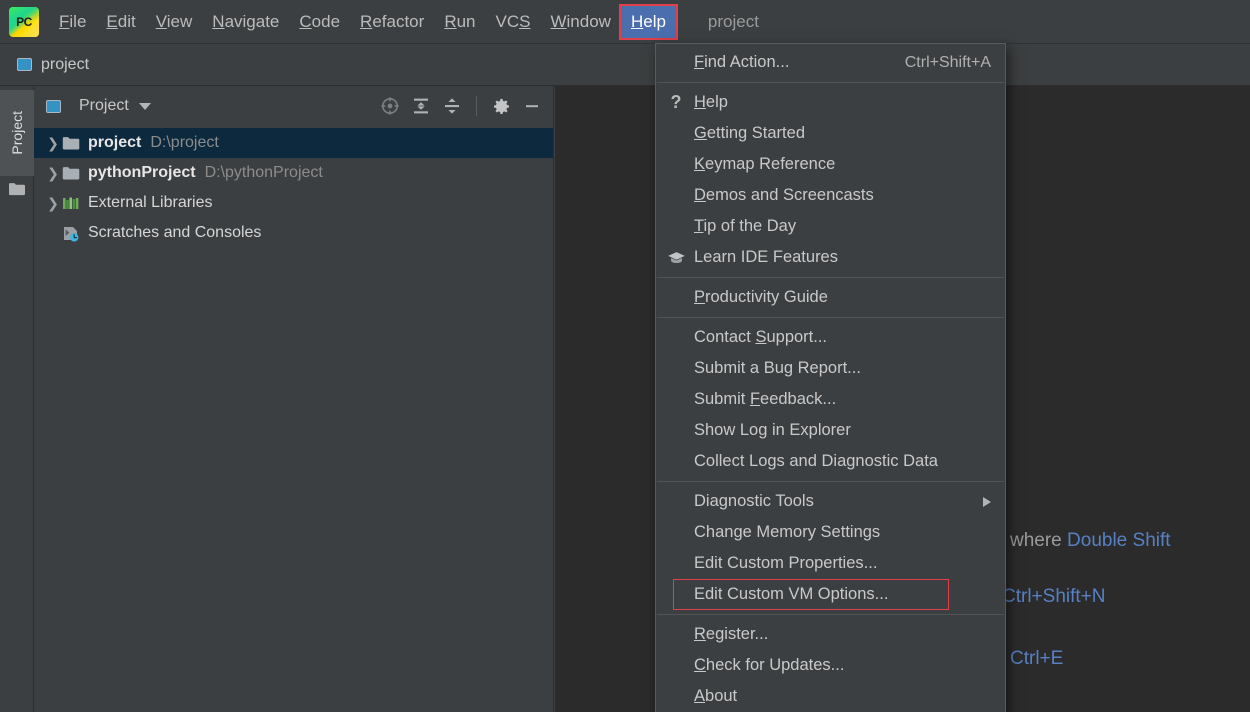 This screenshot has height=712, width=1250. I want to click on menu-vcs: VCS, so click(513, 22).